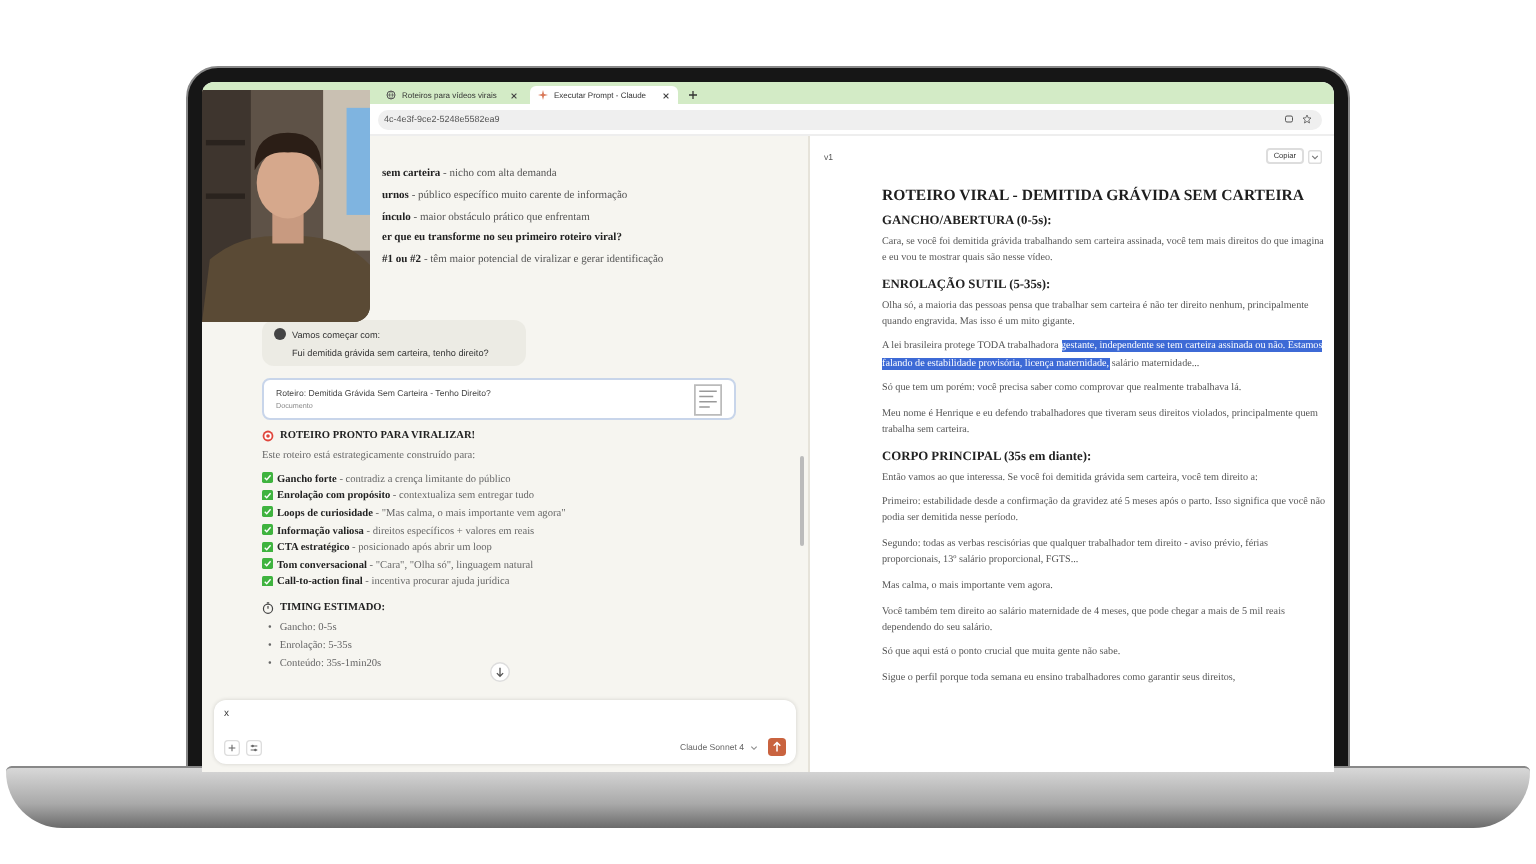 This screenshot has width=1536, height=864. What do you see at coordinates (254, 747) in the screenshot?
I see `settings-button` at bounding box center [254, 747].